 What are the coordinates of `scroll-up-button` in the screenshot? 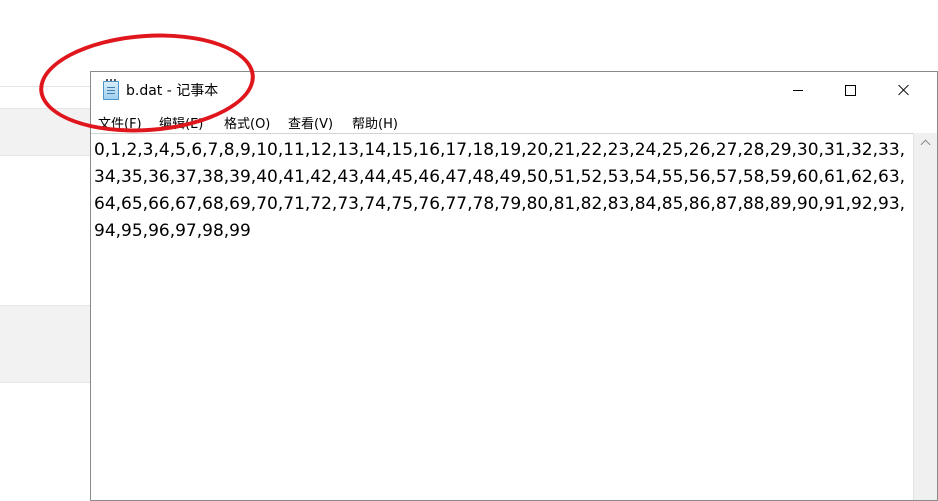 It's located at (925, 142).